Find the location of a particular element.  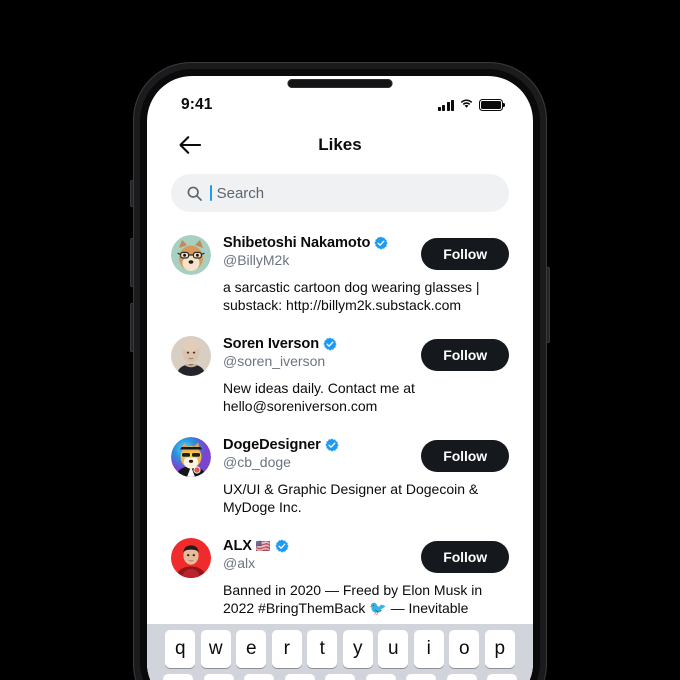

onscreen-keyboard: qwertyuiop a s d f g h j k l is located at coordinates (340, 652).